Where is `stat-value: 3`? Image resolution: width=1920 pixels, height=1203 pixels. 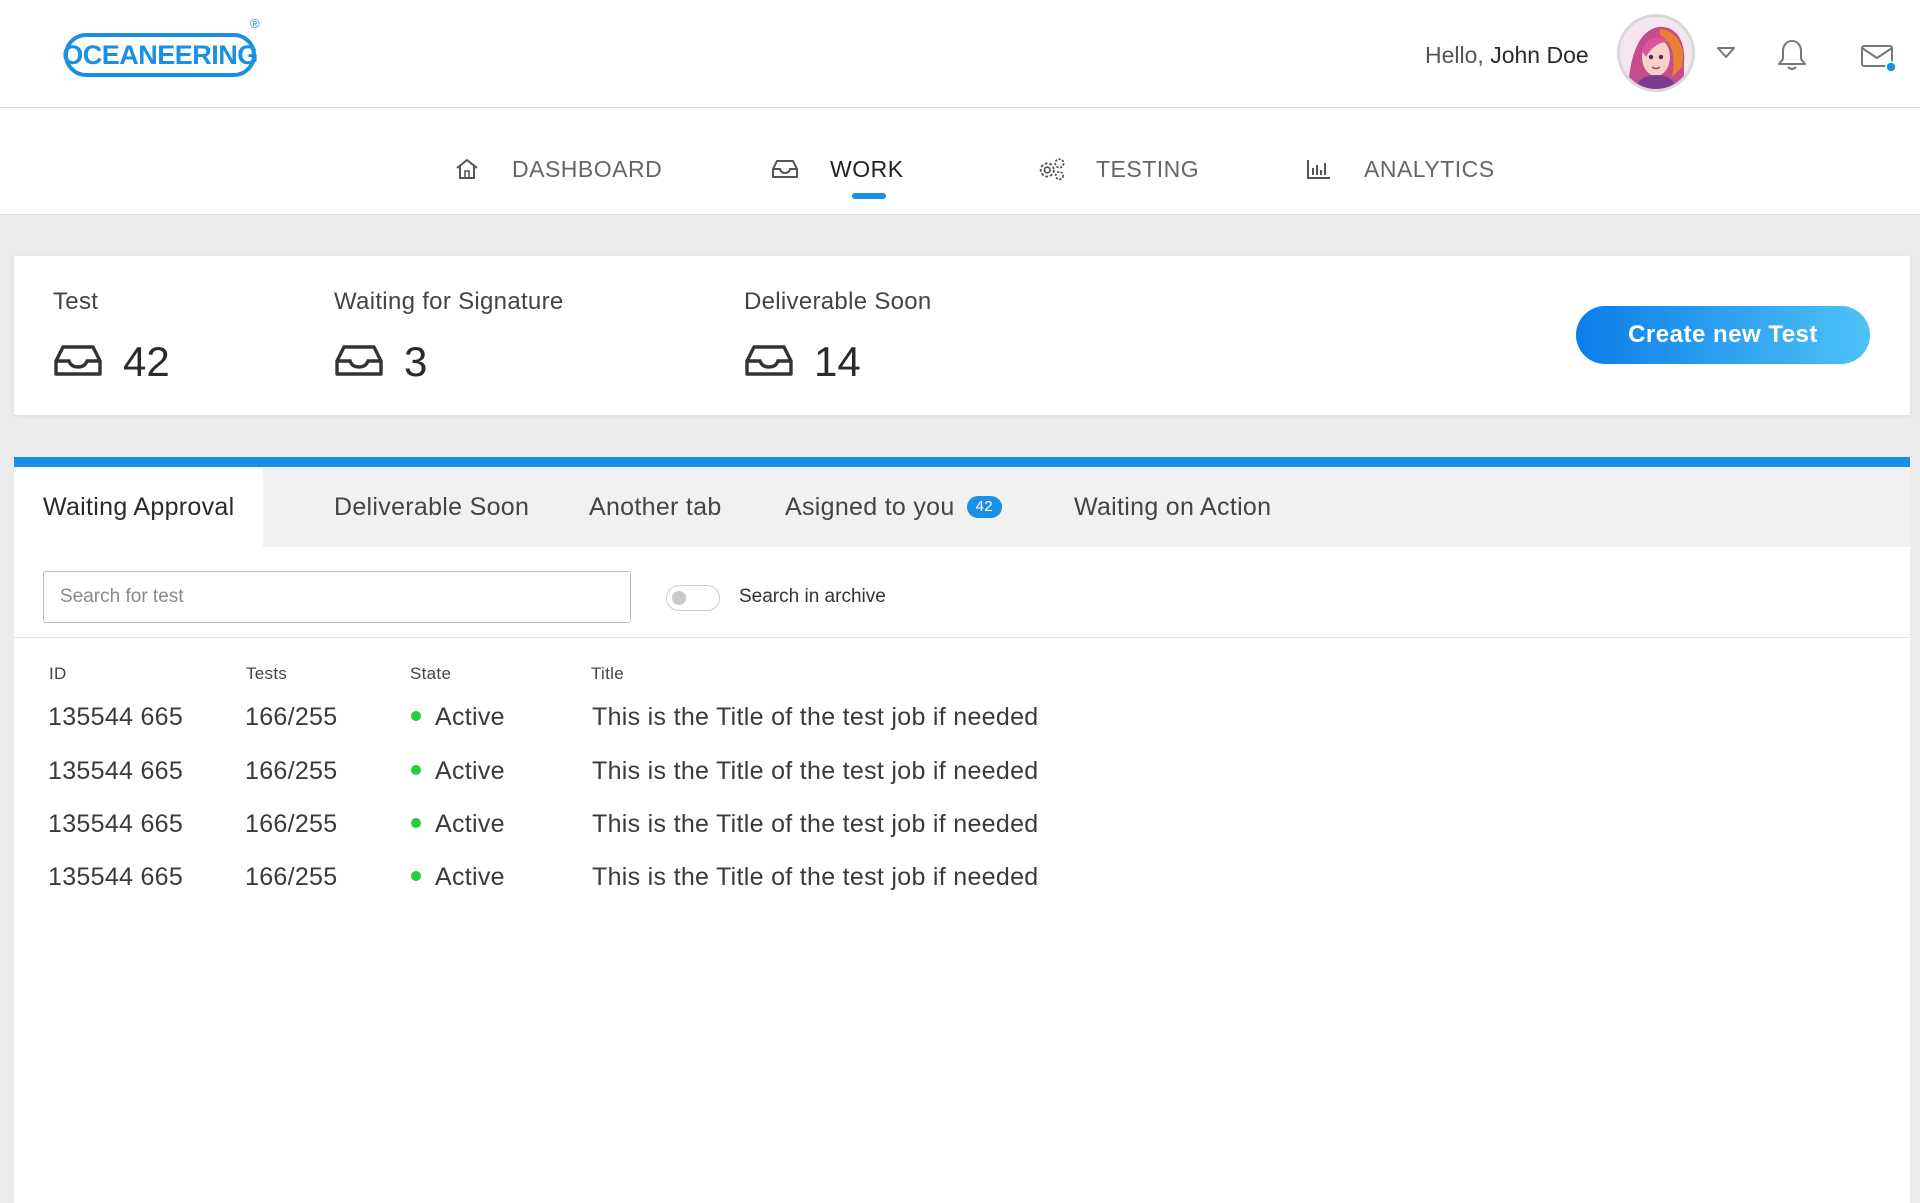
stat-value: 3 is located at coordinates (416, 361).